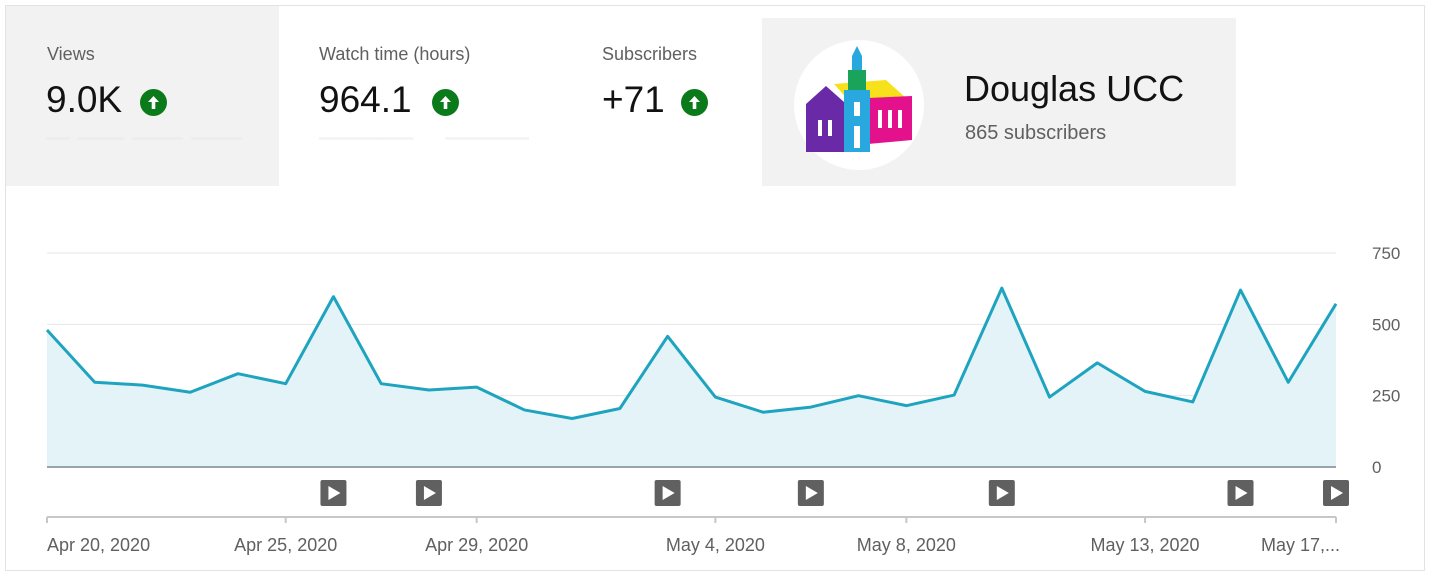 This screenshot has height=575, width=1432. I want to click on x-tick-label: May 13, 2020, so click(1144, 545).